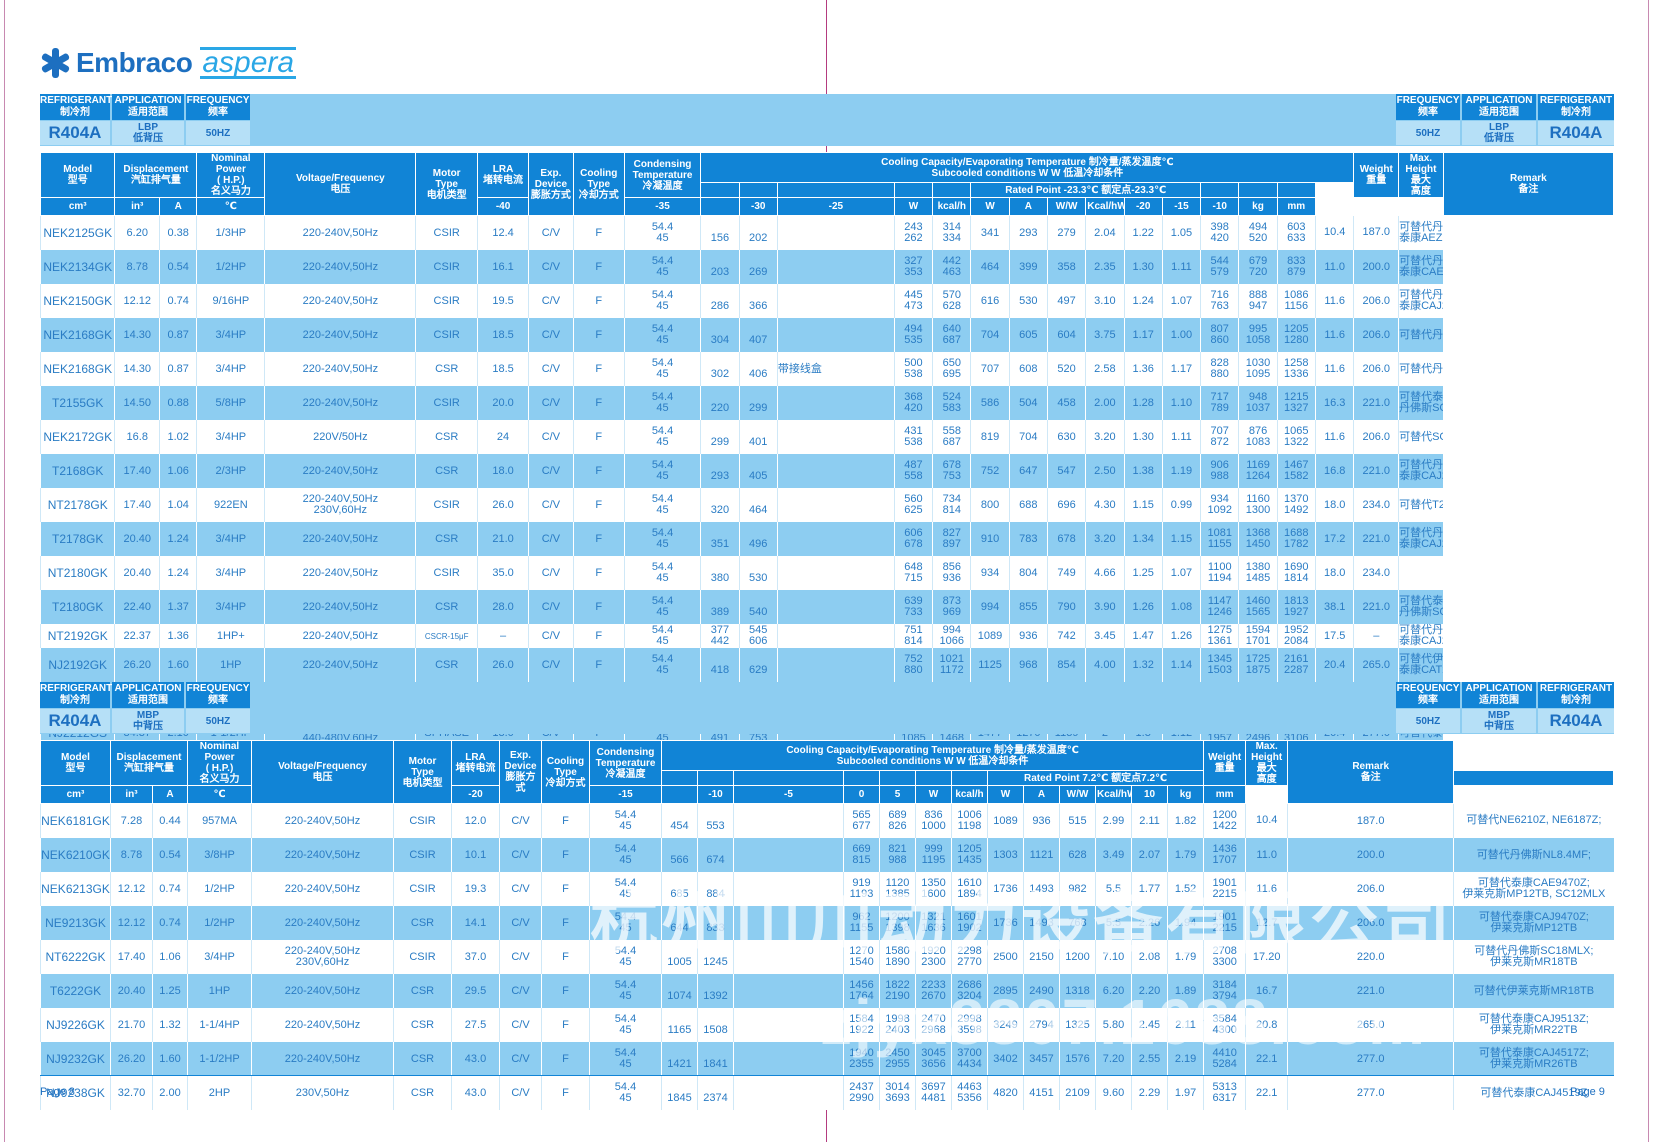  Describe the element at coordinates (1041, 1093) in the screenshot. I see `cell-cooling-kcal: 4151` at that location.